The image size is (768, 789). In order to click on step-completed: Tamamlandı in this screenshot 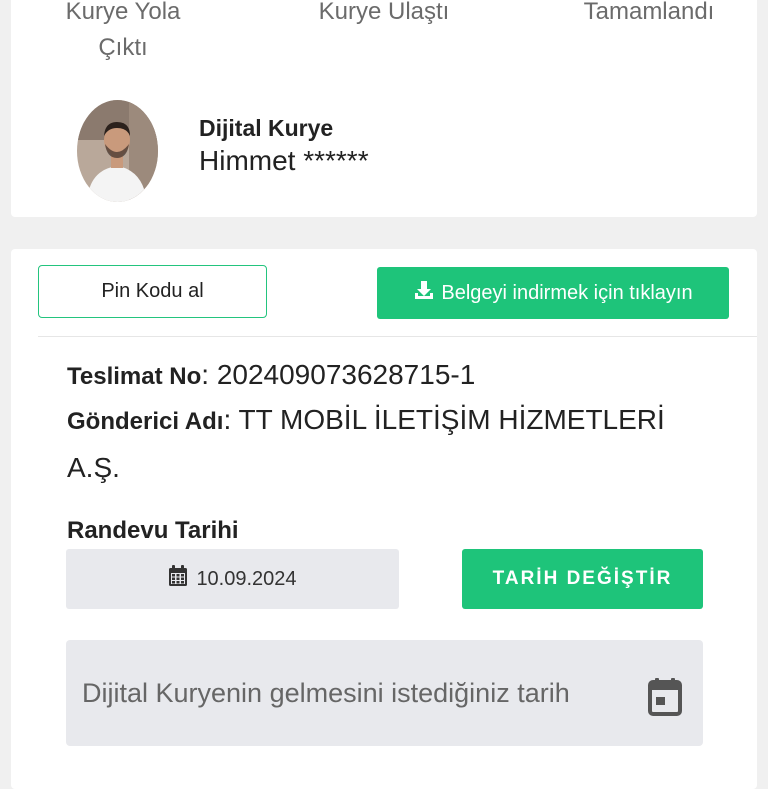, I will do `click(649, 12)`.